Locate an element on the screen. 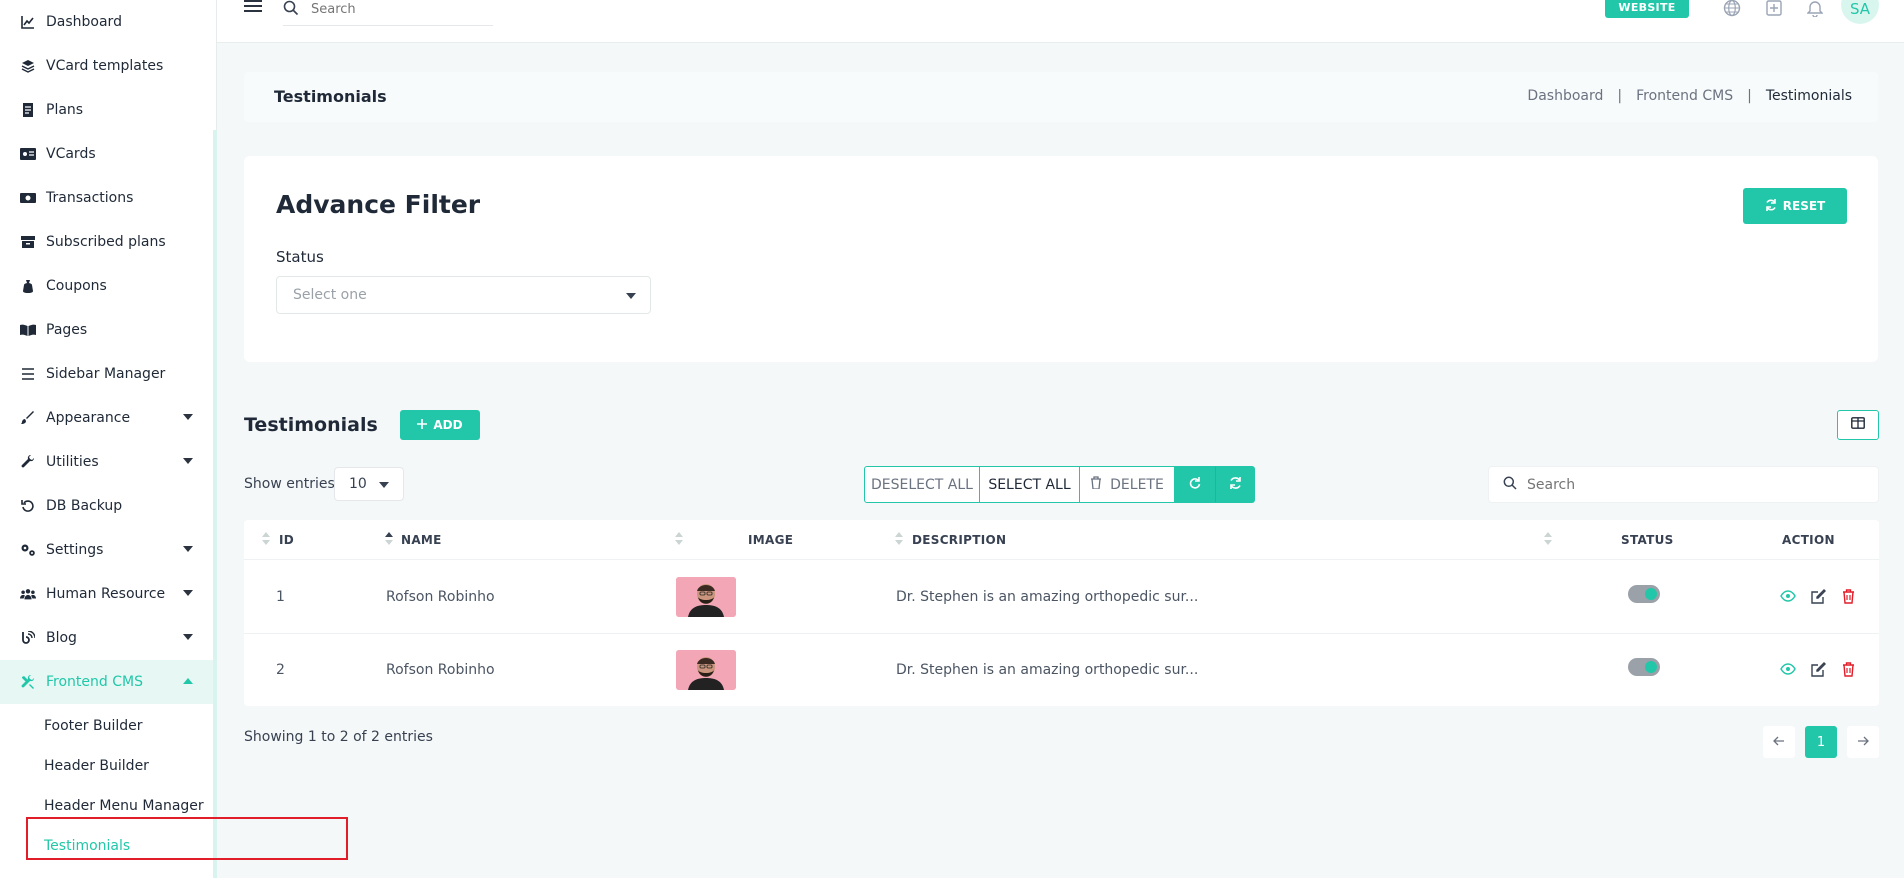 Image resolution: width=1904 pixels, height=878 pixels. column-header-status: STATUS is located at coordinates (1647, 540).